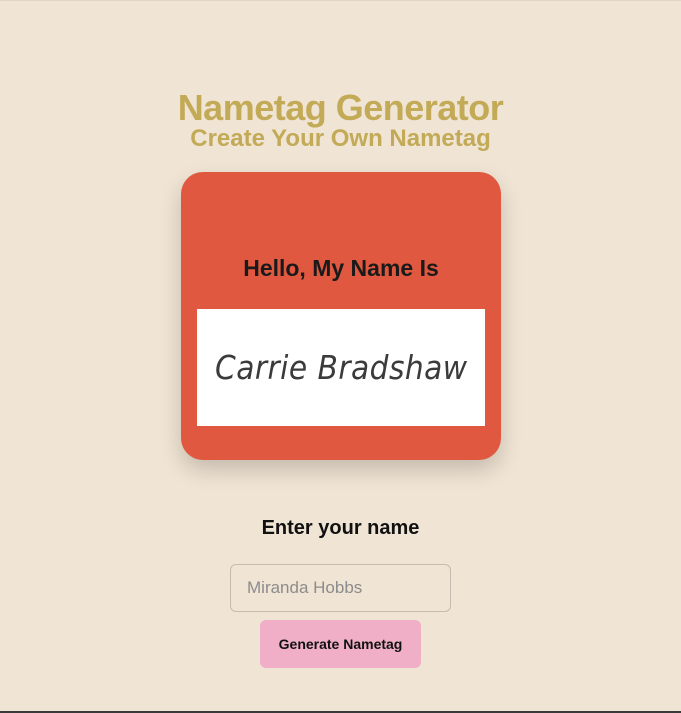  What do you see at coordinates (340, 644) in the screenshot?
I see `generate-nametag-button: Generate Nametag` at bounding box center [340, 644].